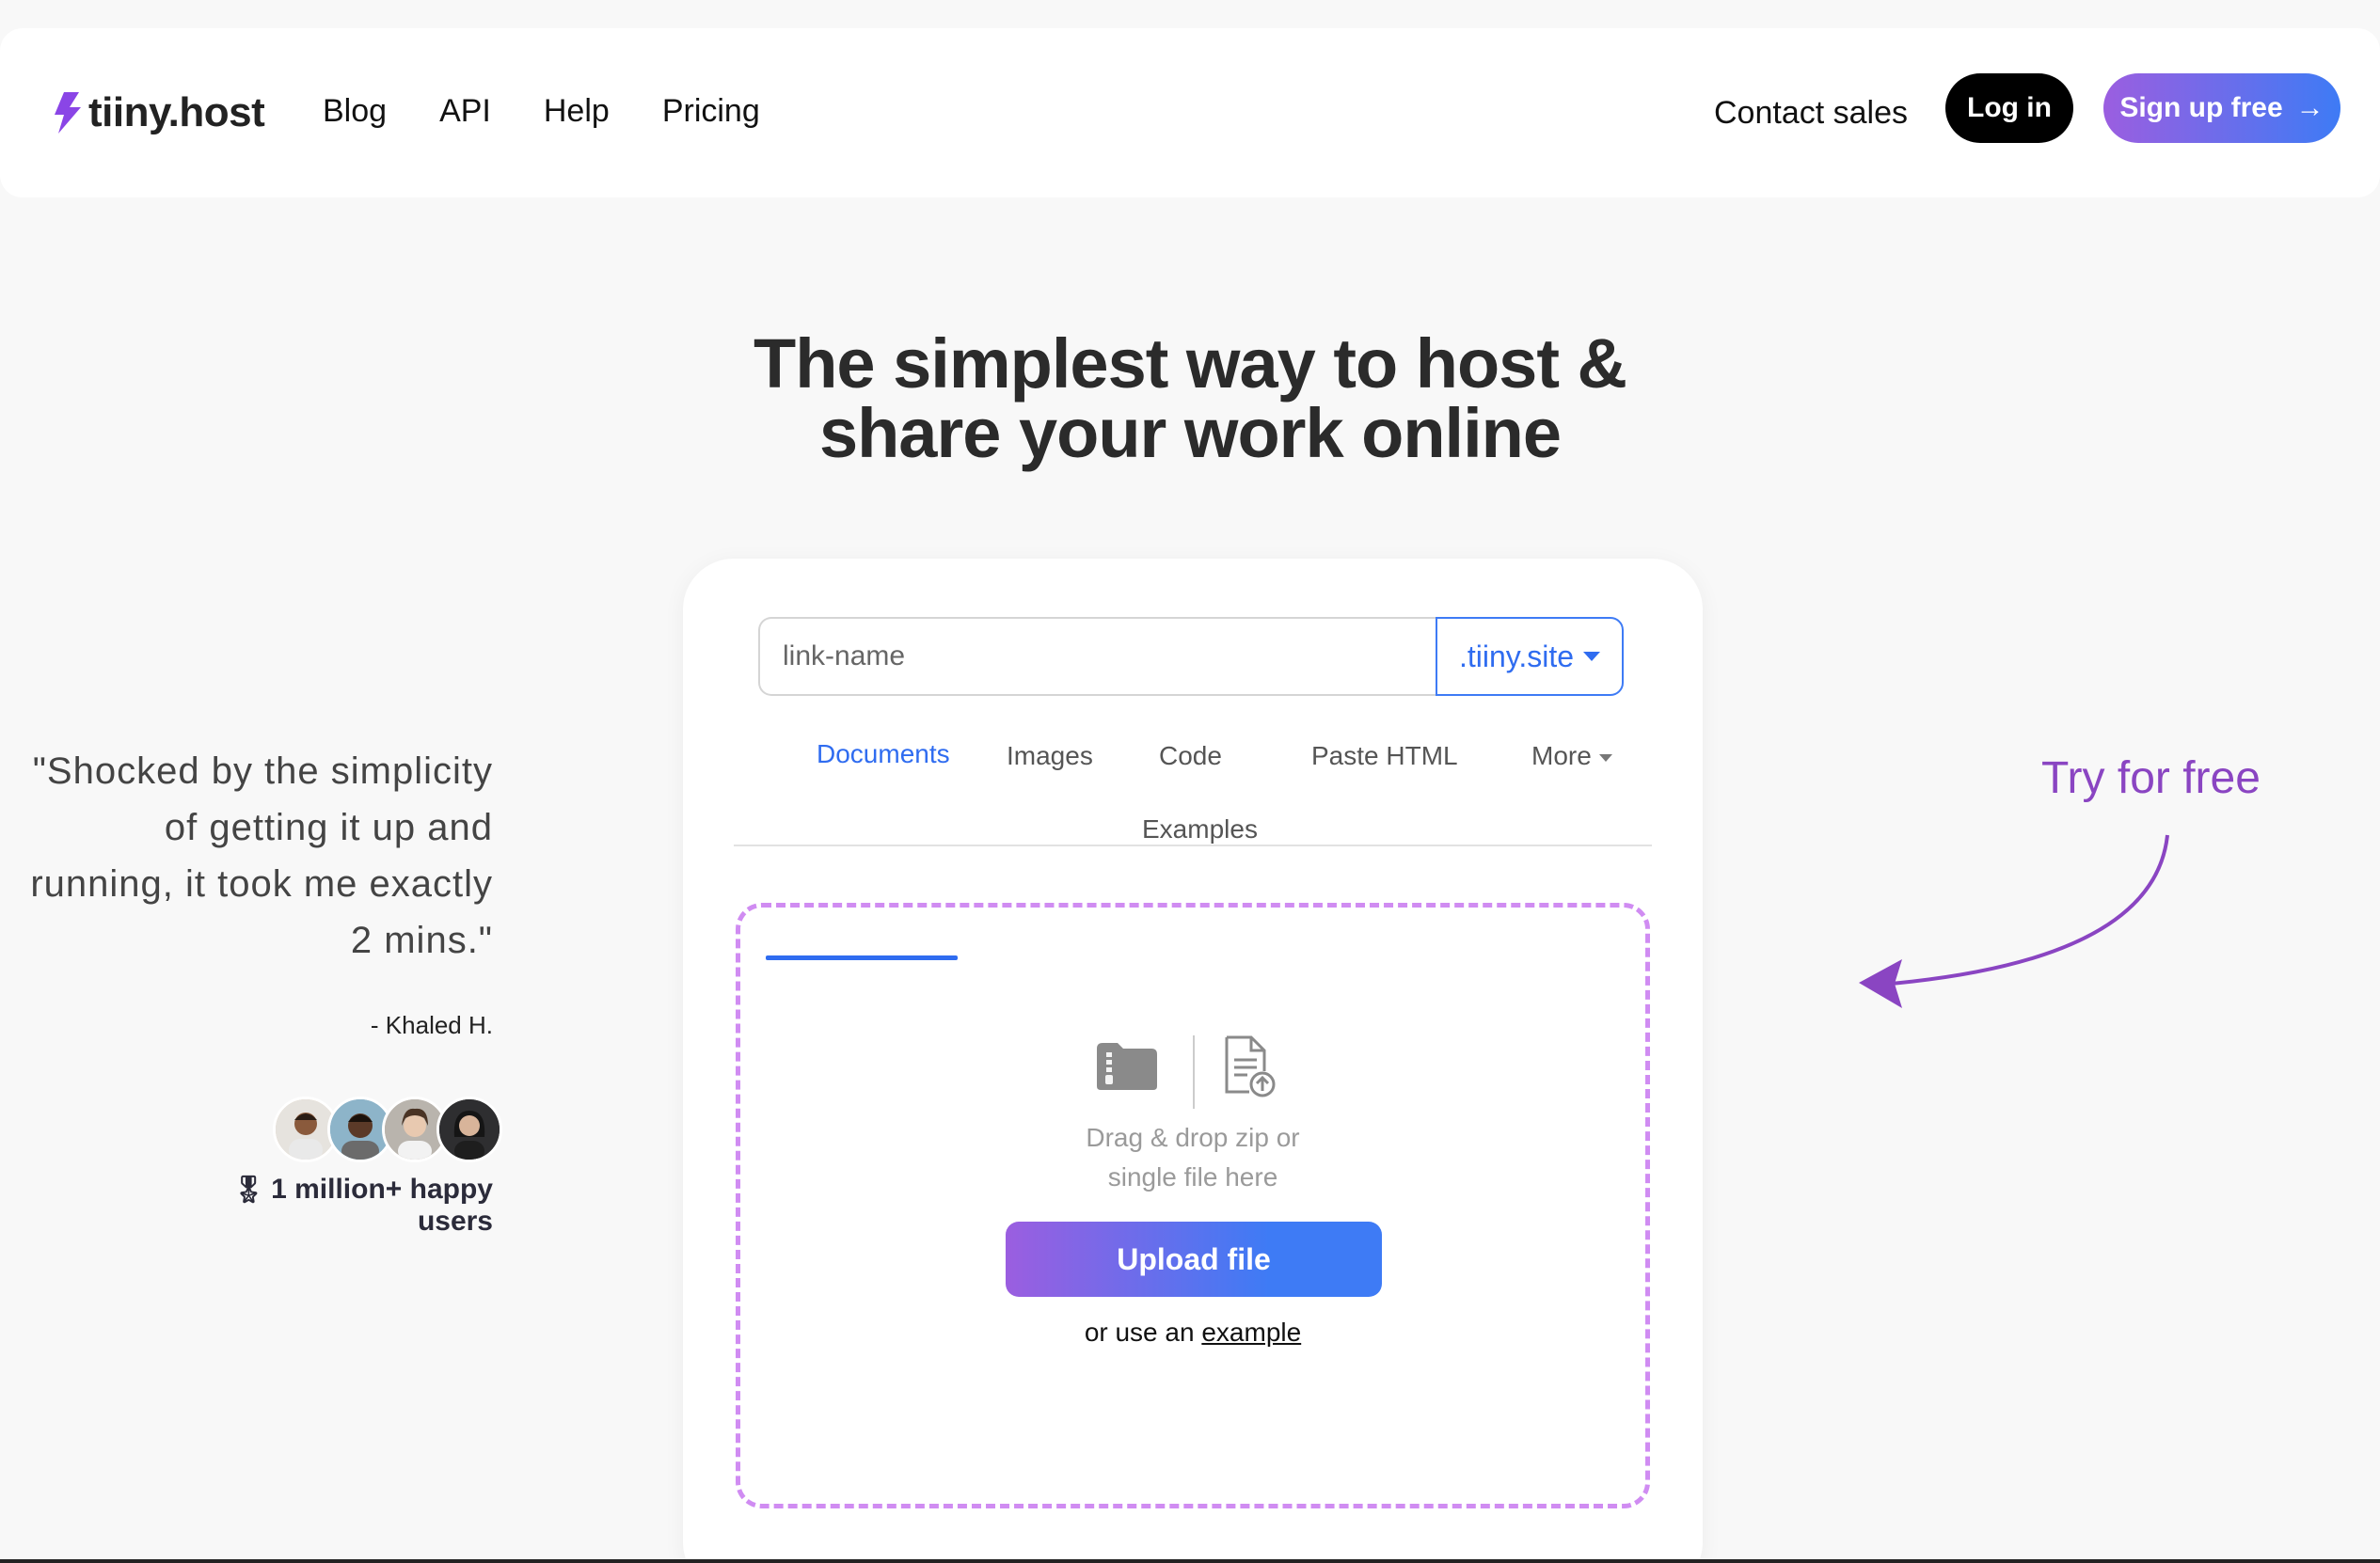  Describe the element at coordinates (2201, 107) in the screenshot. I see `signup-label: Sign up free` at that location.